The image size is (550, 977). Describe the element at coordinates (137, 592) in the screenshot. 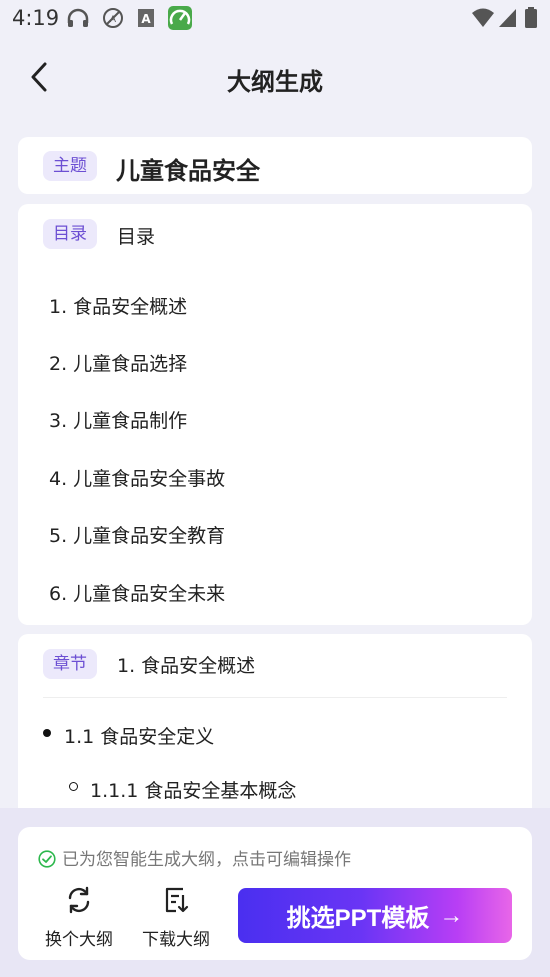

I see `toc-item: 6. 儿童食品安全未来` at that location.